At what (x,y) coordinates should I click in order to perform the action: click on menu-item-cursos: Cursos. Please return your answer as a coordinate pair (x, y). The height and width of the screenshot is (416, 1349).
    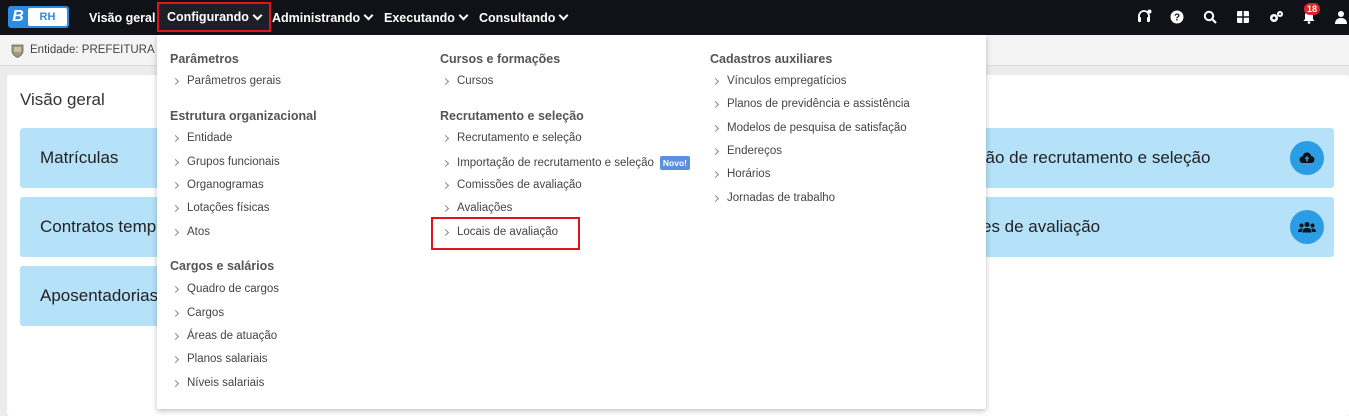
    Looking at the image, I should click on (467, 81).